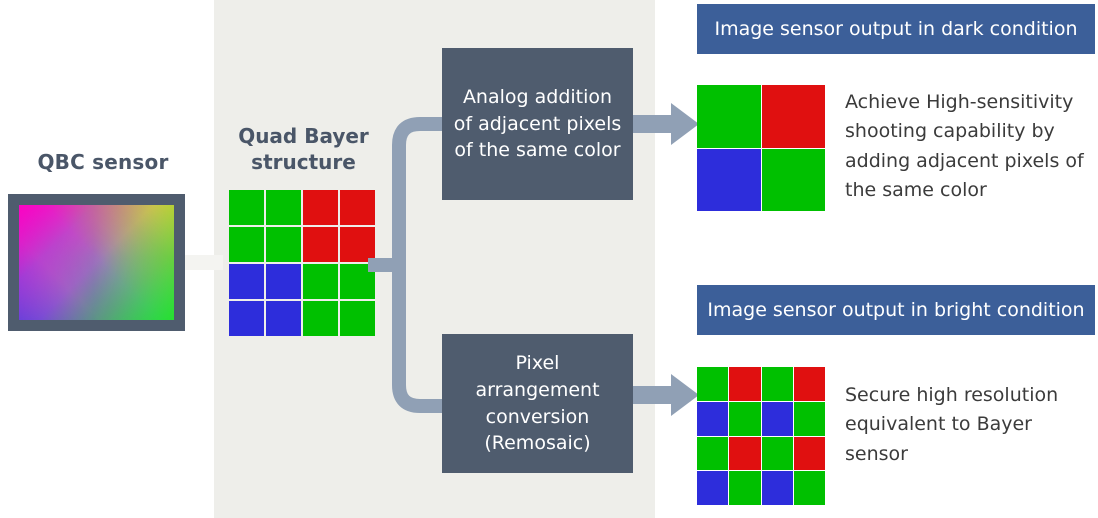 The width and height of the screenshot is (1098, 518). I want to click on output-header-bright: Image sensor output in bright condition, so click(896, 310).